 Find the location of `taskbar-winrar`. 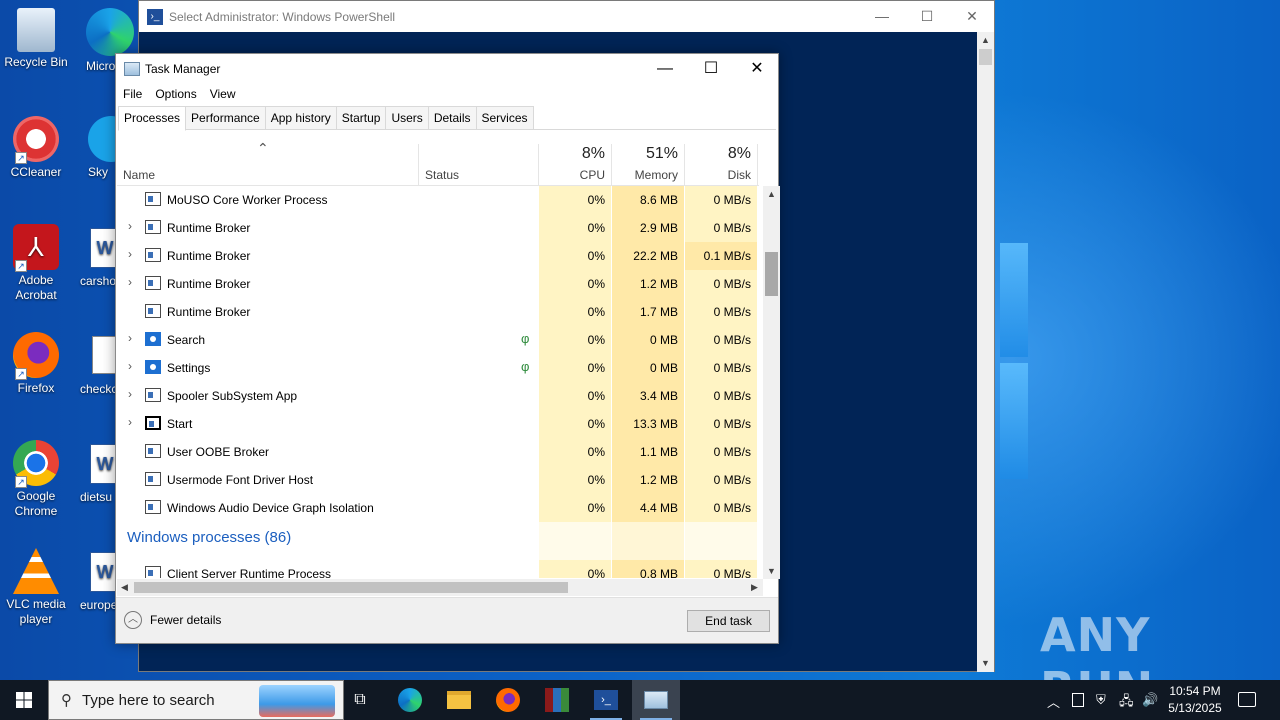

taskbar-winrar is located at coordinates (557, 700).